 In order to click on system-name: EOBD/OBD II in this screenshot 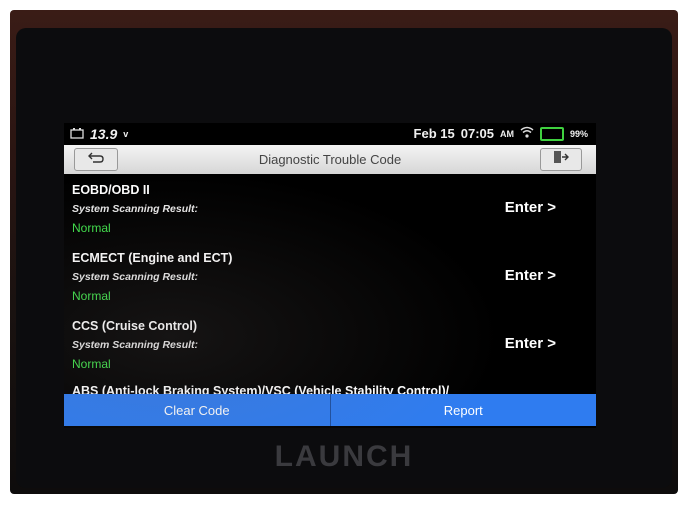, I will do `click(111, 190)`.